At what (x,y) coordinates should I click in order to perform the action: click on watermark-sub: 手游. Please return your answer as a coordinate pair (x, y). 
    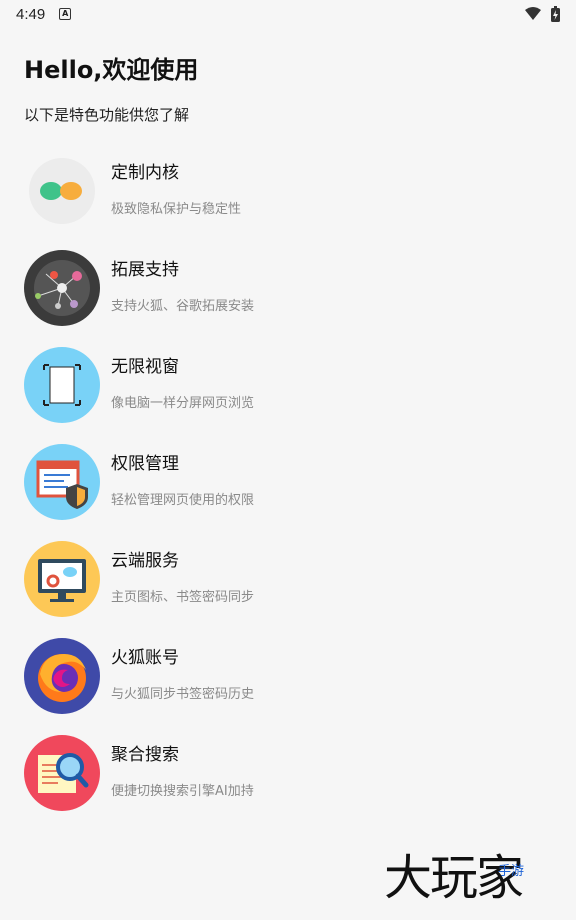
    Looking at the image, I should click on (511, 871).